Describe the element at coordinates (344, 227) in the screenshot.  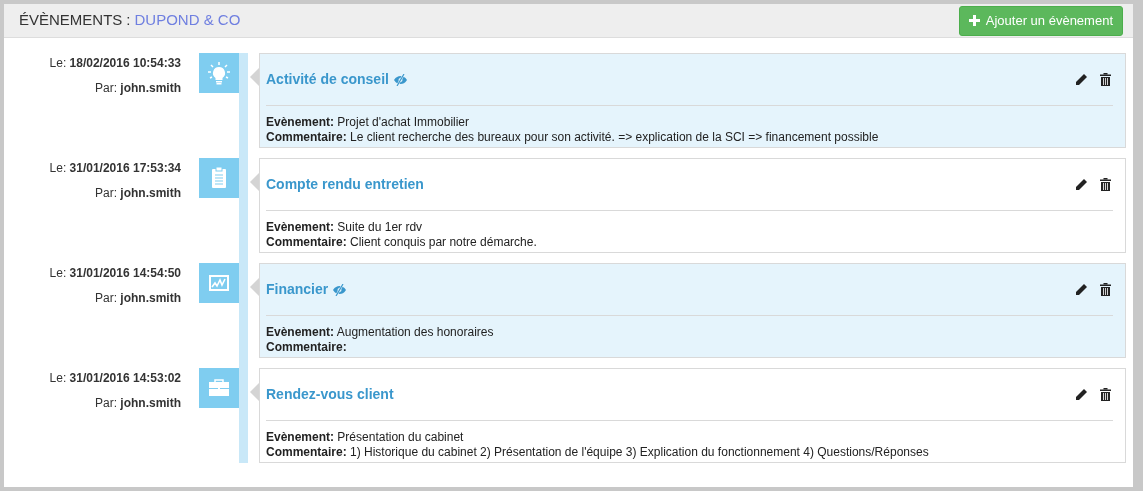
I see `event-description: Evènement: Suite du 1er rdv` at that location.